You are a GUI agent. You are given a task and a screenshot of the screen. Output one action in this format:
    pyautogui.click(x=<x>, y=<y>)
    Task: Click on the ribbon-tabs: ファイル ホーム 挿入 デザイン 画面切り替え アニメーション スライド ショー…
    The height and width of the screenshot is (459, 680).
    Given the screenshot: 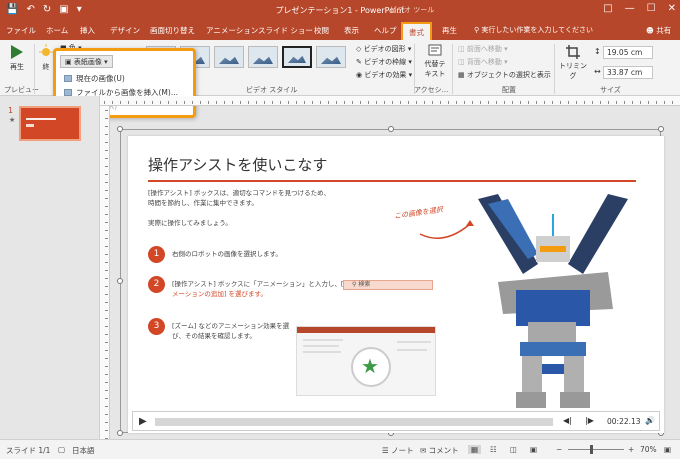 What is the action you would take?
    pyautogui.click(x=340, y=31)
    